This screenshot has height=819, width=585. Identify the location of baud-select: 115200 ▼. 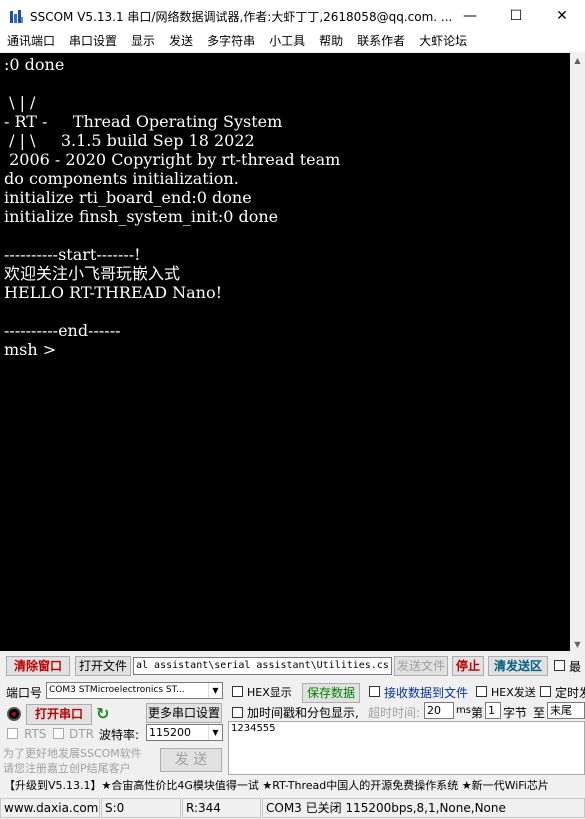
(184, 732).